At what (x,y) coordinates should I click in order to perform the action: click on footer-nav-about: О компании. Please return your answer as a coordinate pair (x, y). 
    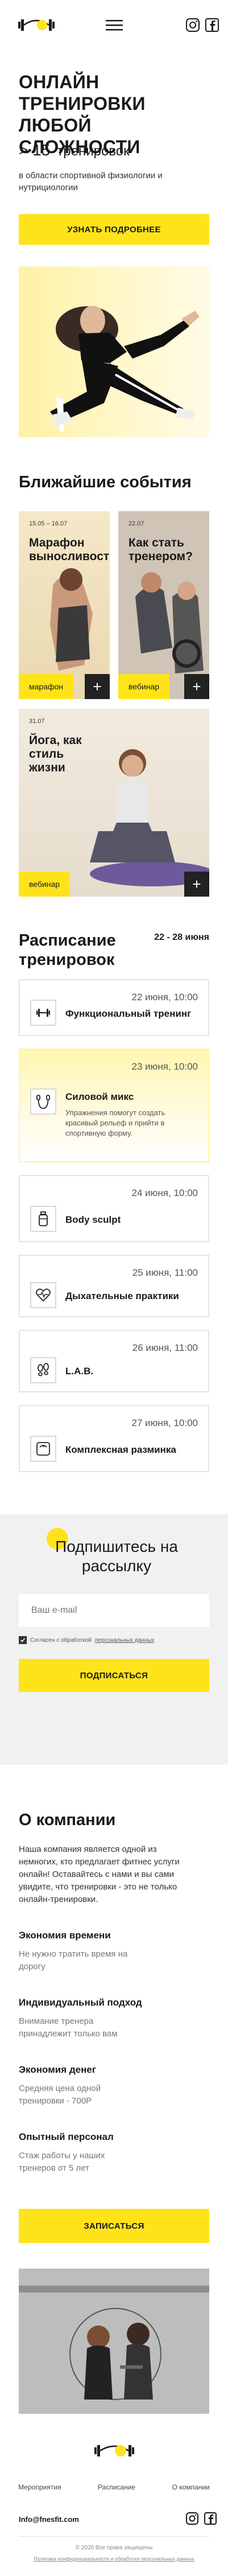
    Looking at the image, I should click on (191, 2487).